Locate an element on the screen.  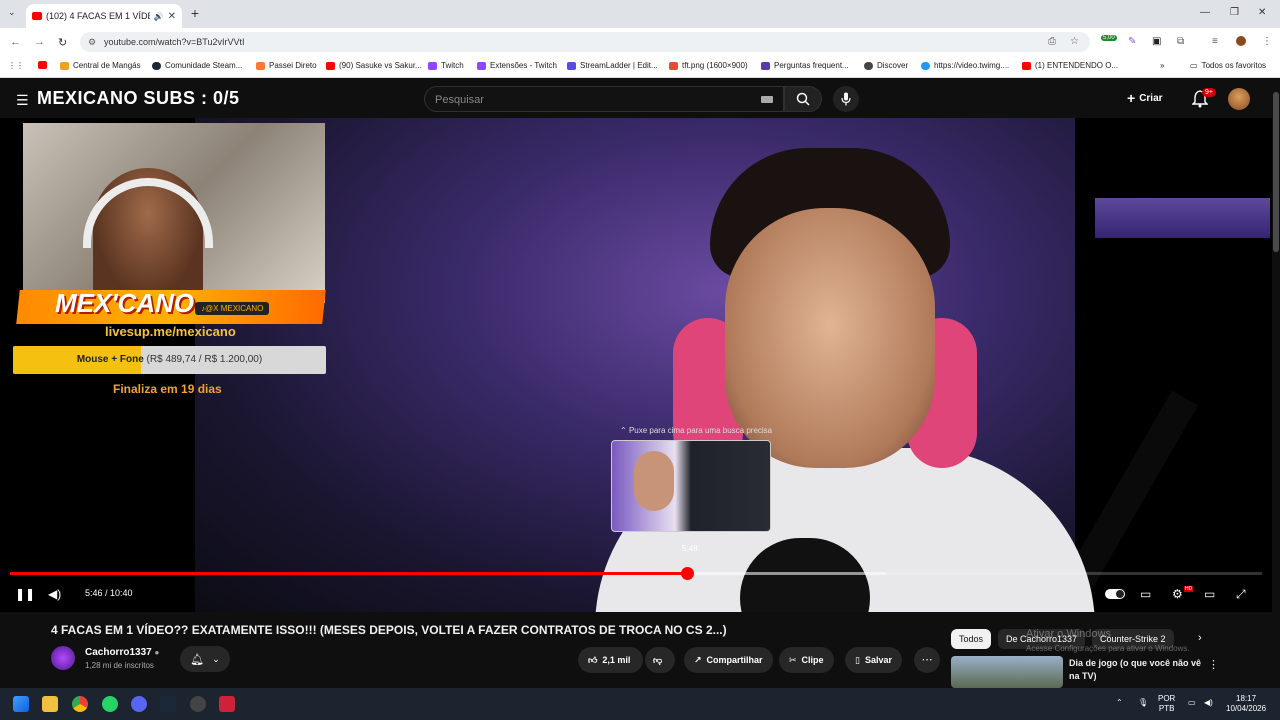
windows-start-icon is located at coordinates (21, 704).